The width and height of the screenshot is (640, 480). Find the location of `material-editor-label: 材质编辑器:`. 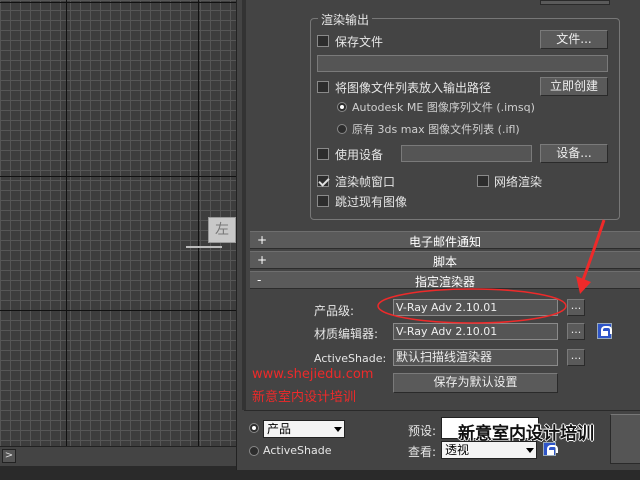

material-editor-label: 材质编辑器: is located at coordinates (346, 334).